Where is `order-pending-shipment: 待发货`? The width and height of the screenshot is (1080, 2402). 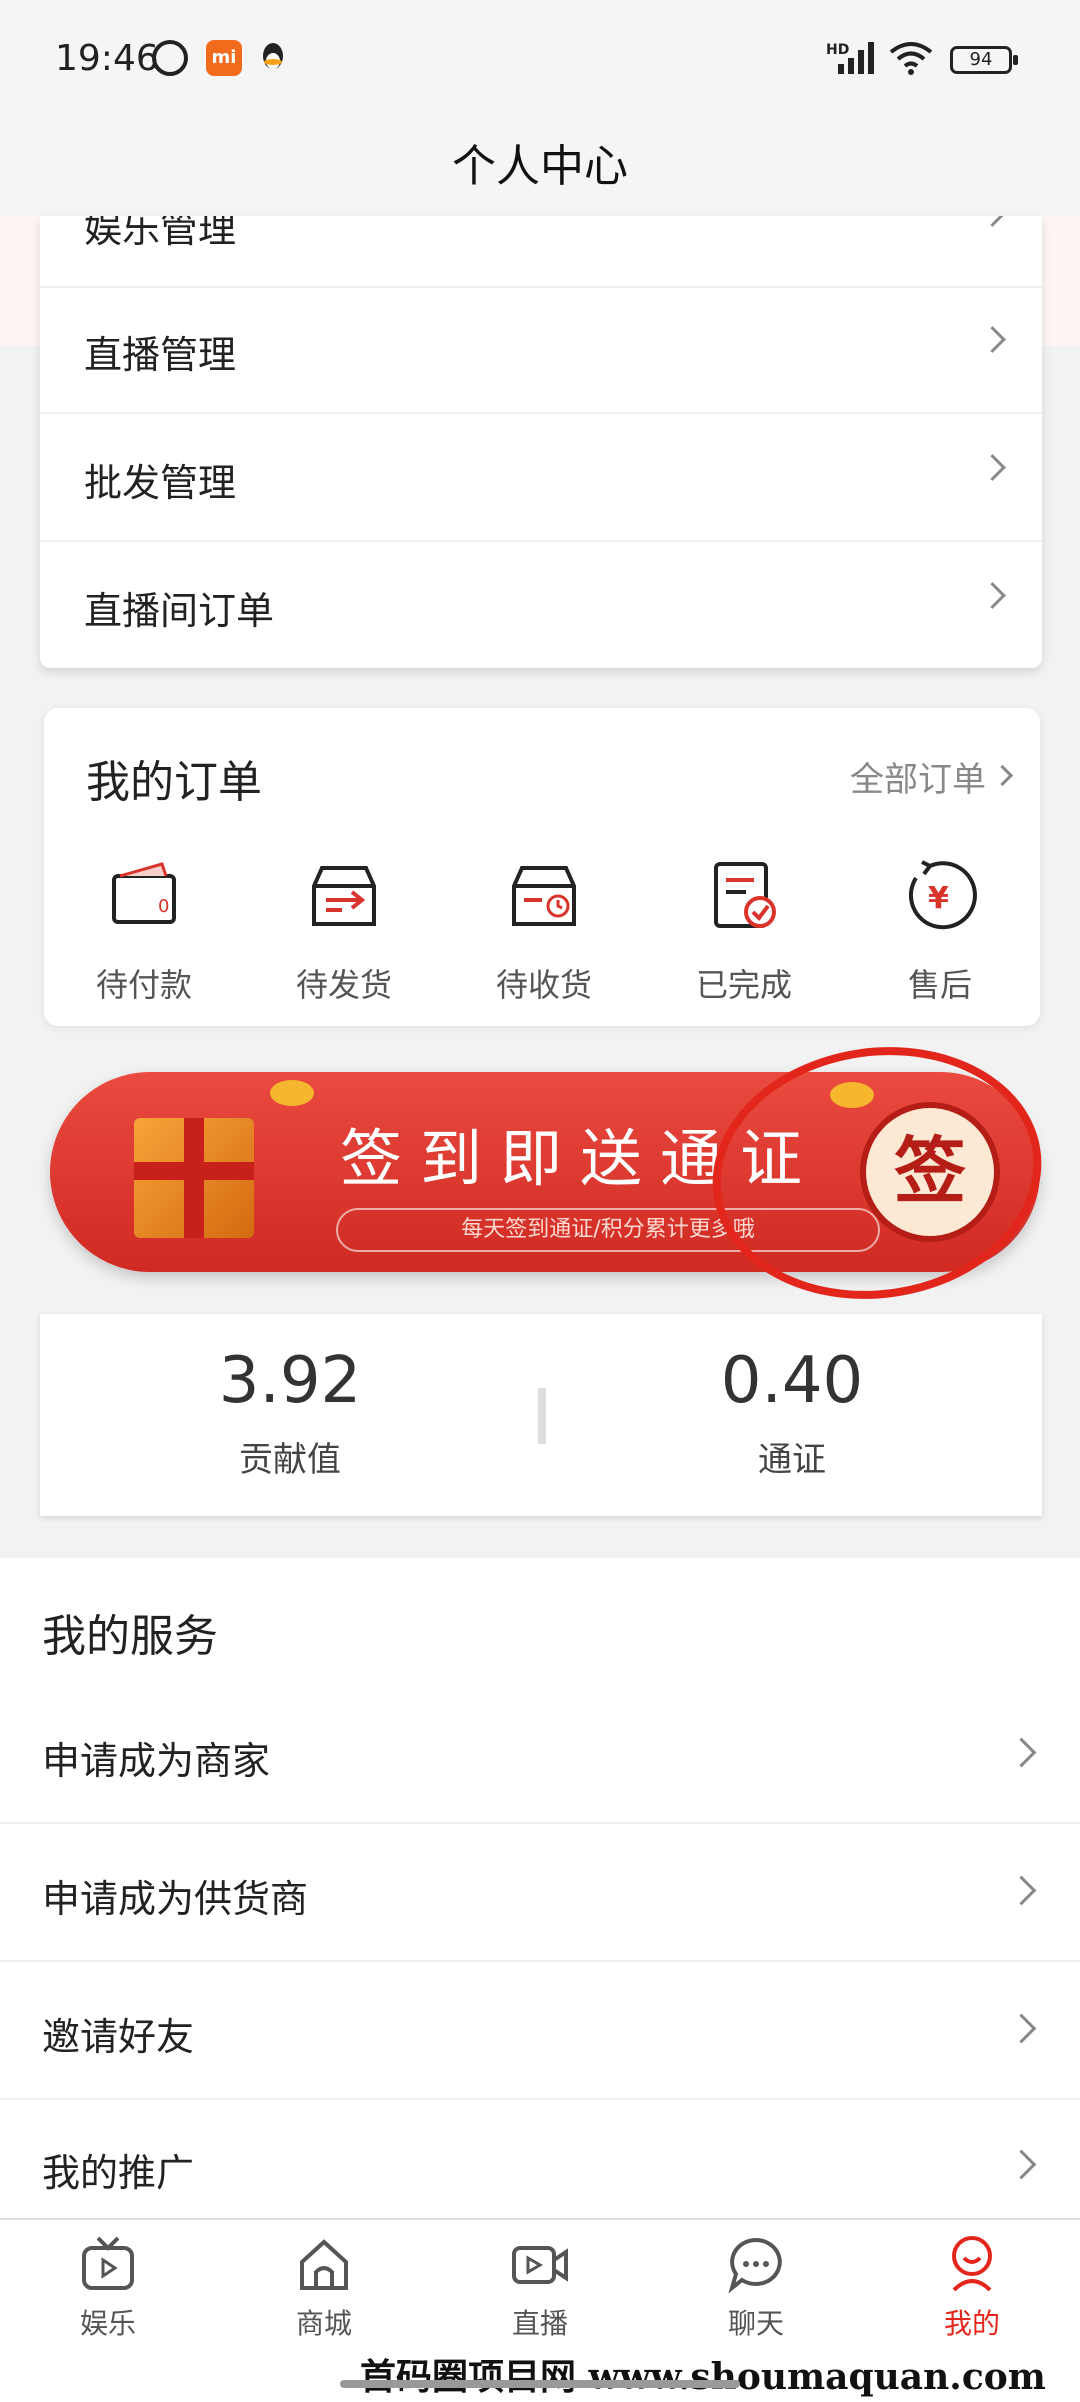
order-pending-shipment: 待发货 is located at coordinates (344, 931).